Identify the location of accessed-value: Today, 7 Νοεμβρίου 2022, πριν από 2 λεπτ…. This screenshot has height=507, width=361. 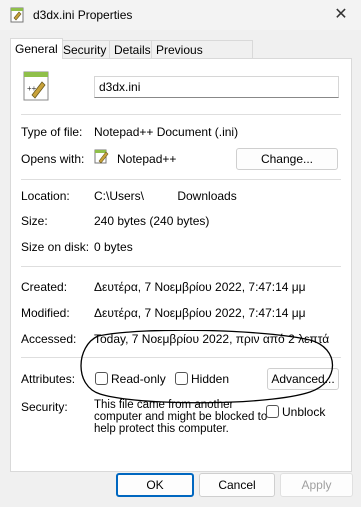
(212, 339).